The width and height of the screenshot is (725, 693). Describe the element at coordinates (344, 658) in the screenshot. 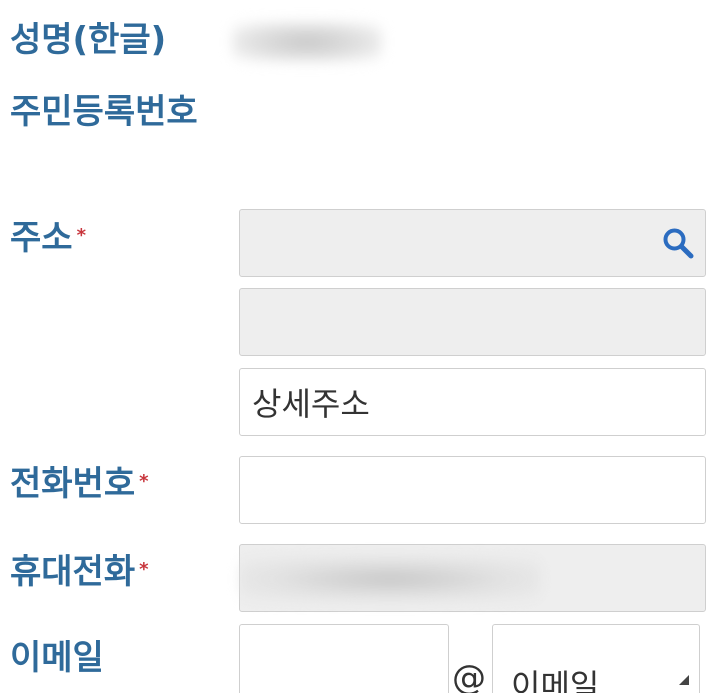

I see `email-id-input` at that location.